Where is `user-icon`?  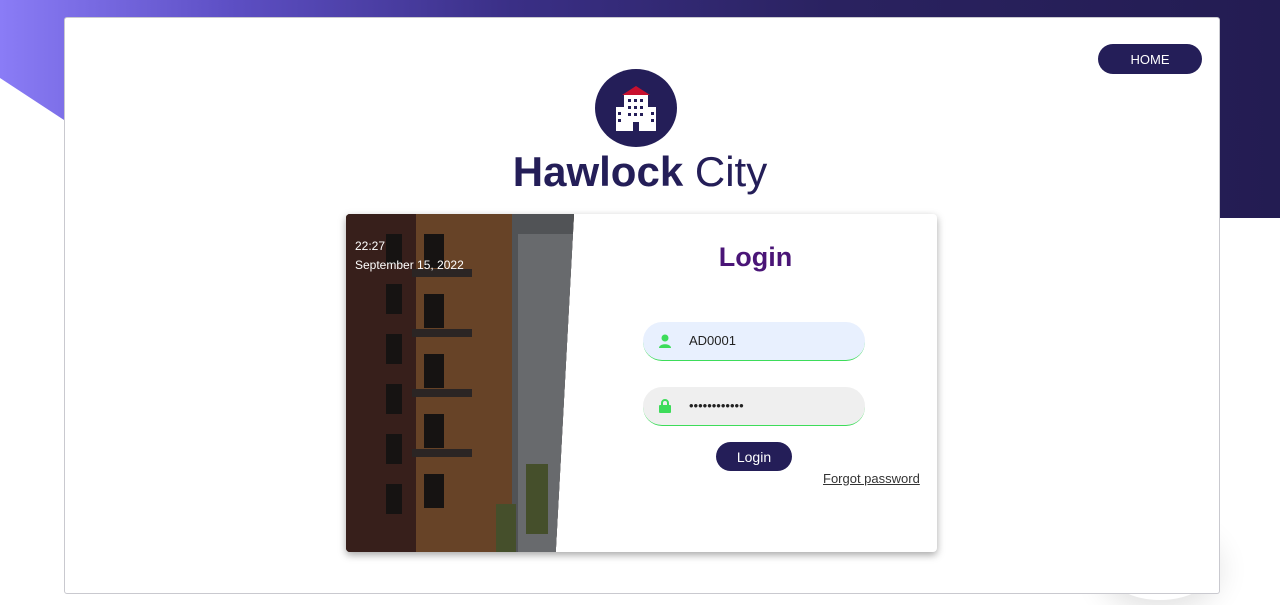 user-icon is located at coordinates (665, 341).